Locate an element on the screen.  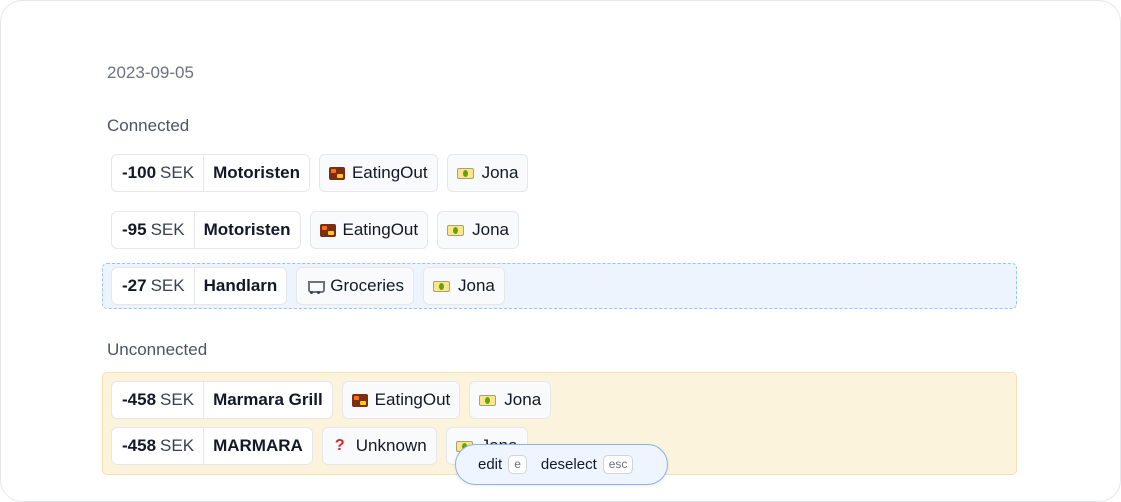
selection-toolbar: edit e deselect esc is located at coordinates (561, 464).